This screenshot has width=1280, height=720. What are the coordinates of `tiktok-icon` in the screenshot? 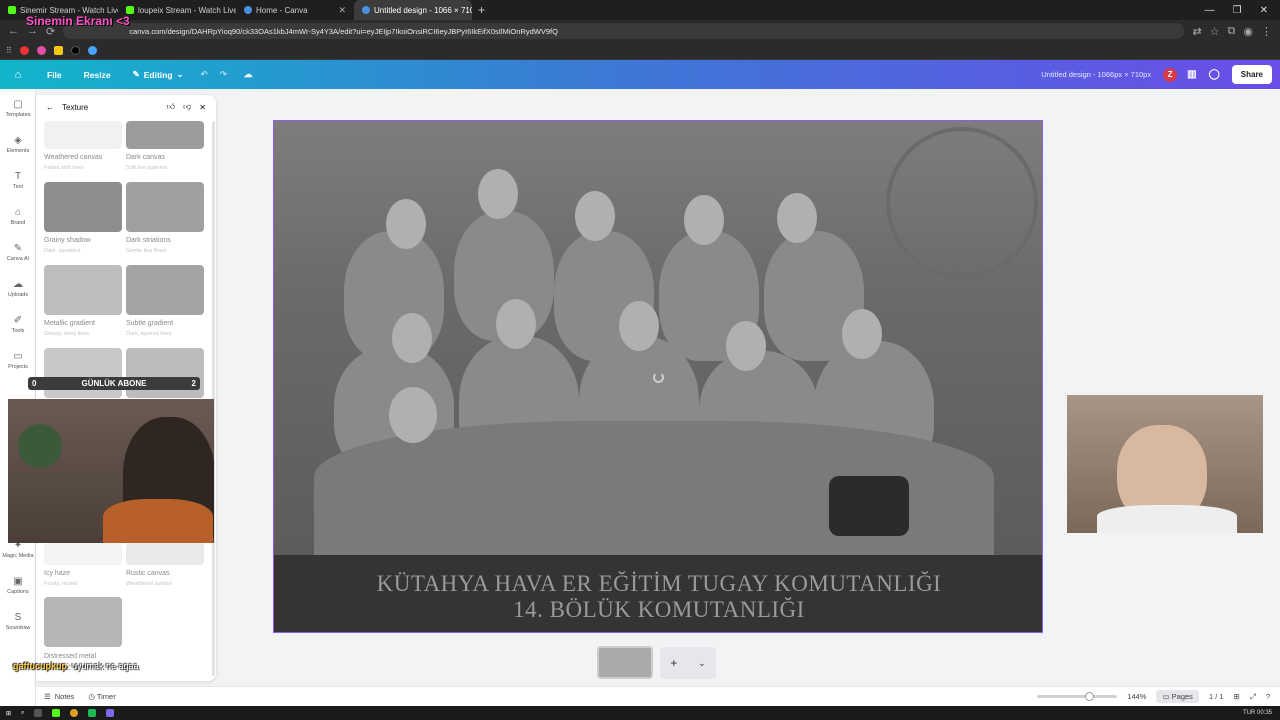 It's located at (75, 50).